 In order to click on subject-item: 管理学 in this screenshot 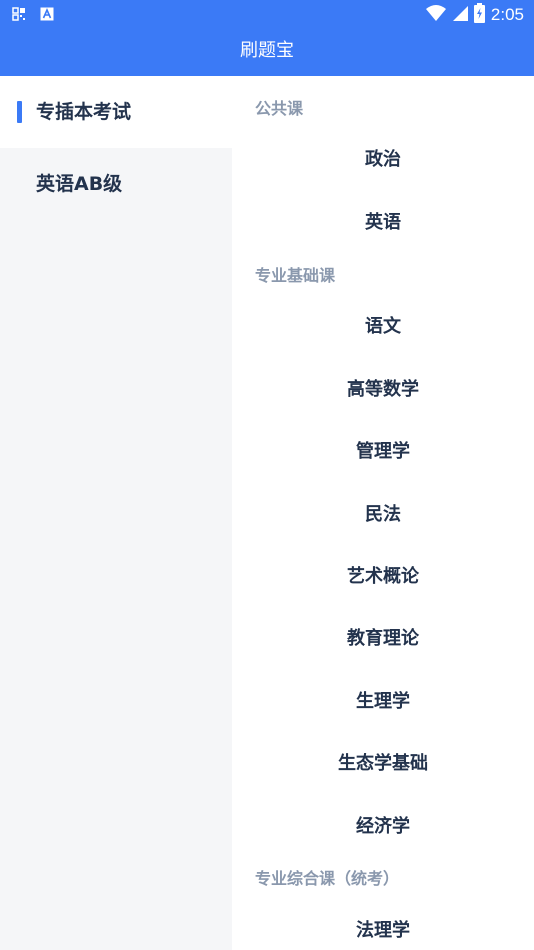, I will do `click(383, 452)`.